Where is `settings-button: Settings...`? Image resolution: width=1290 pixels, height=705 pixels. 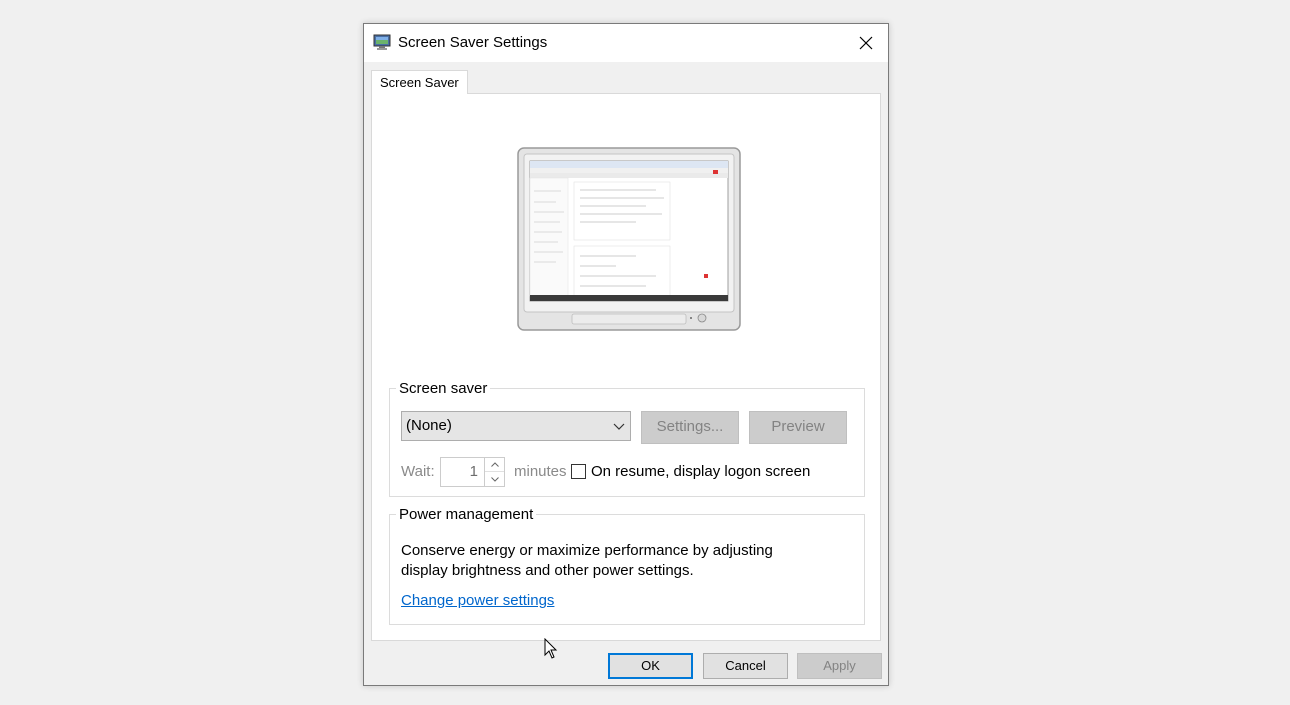 settings-button: Settings... is located at coordinates (690, 427).